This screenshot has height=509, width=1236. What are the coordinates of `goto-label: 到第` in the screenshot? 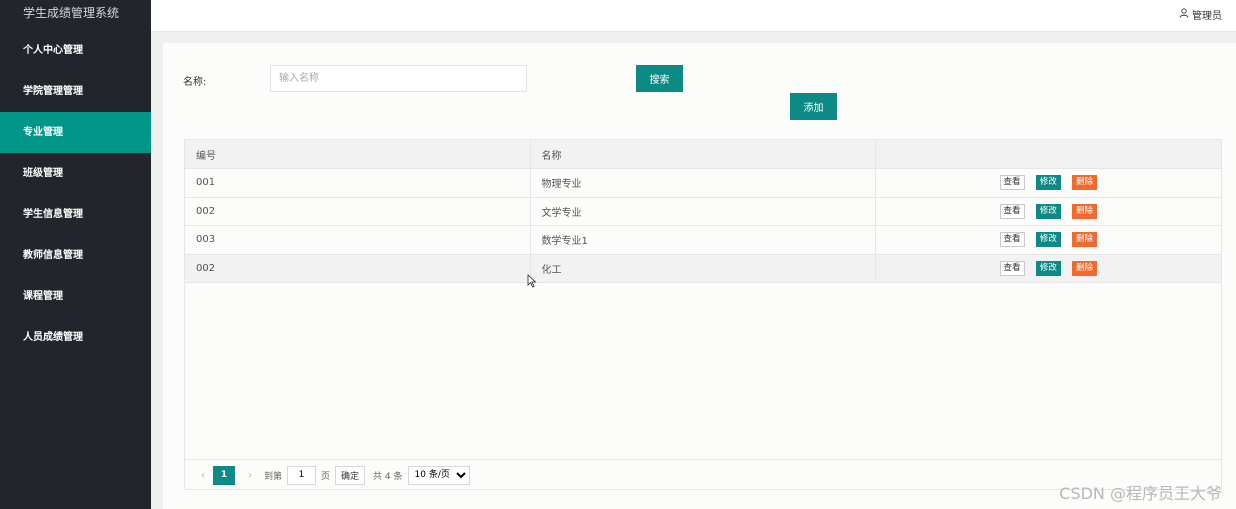 It's located at (273, 476).